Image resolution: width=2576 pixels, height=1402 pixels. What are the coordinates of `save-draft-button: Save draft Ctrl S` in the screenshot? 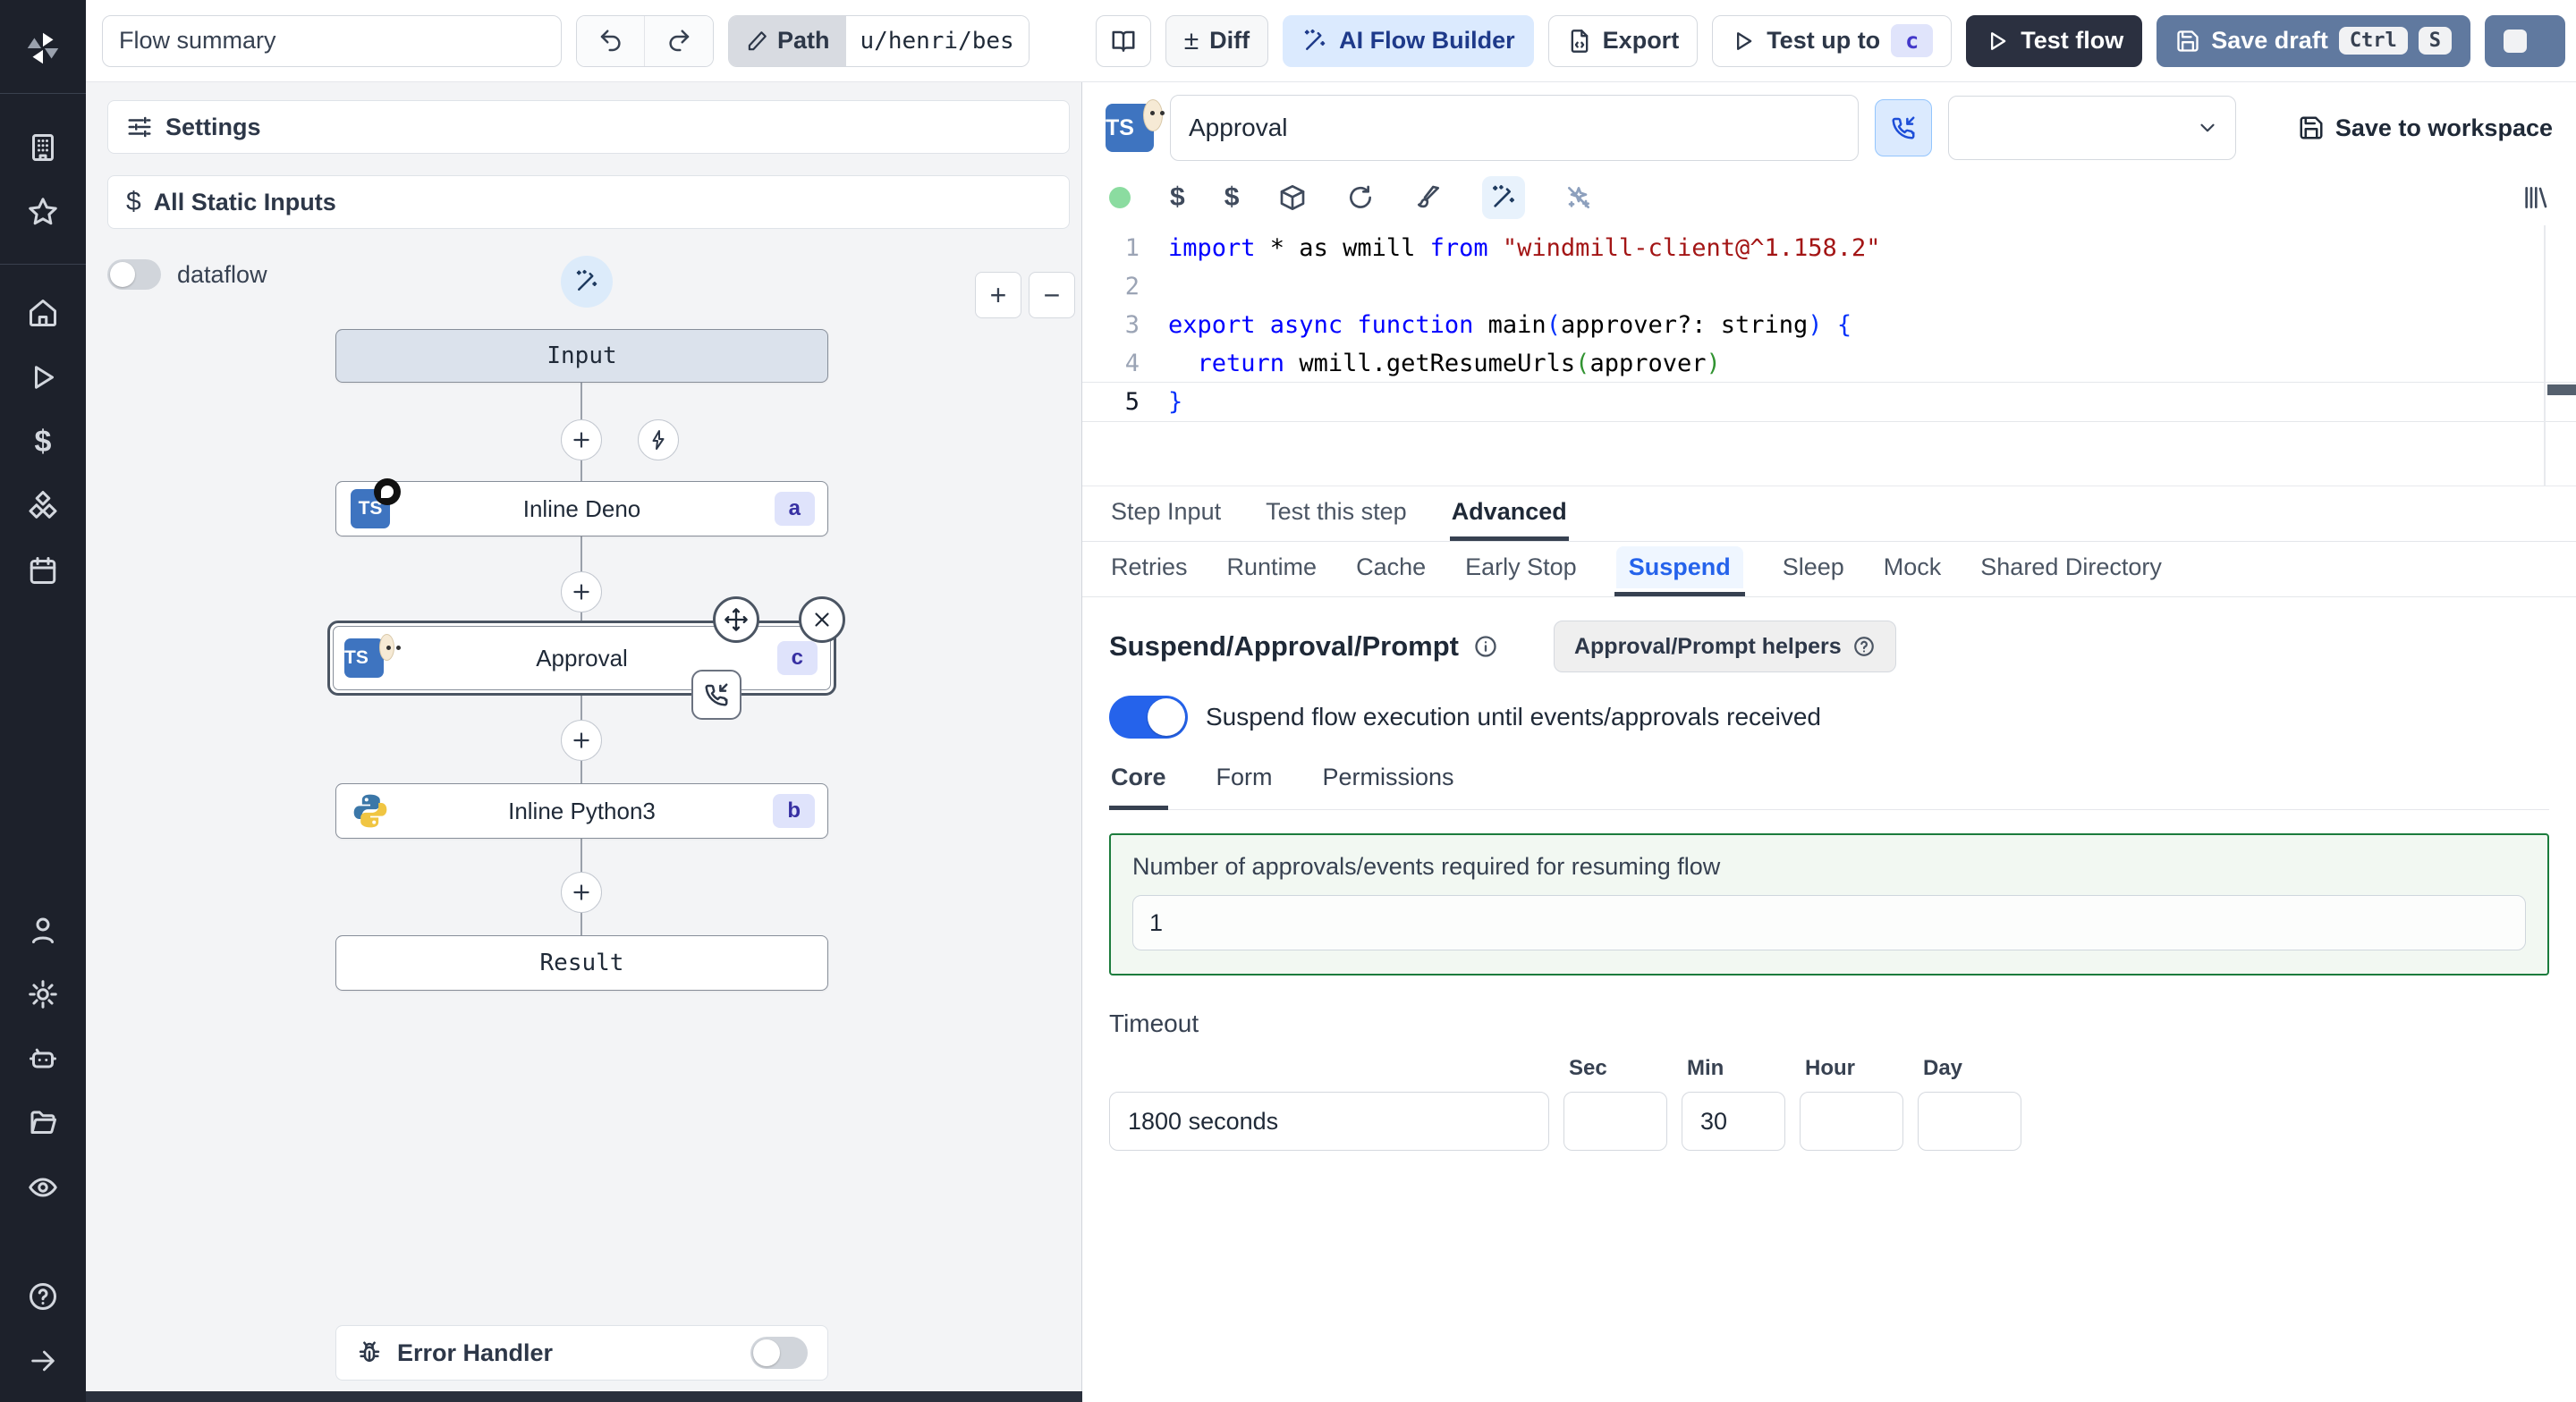 It's located at (2314, 40).